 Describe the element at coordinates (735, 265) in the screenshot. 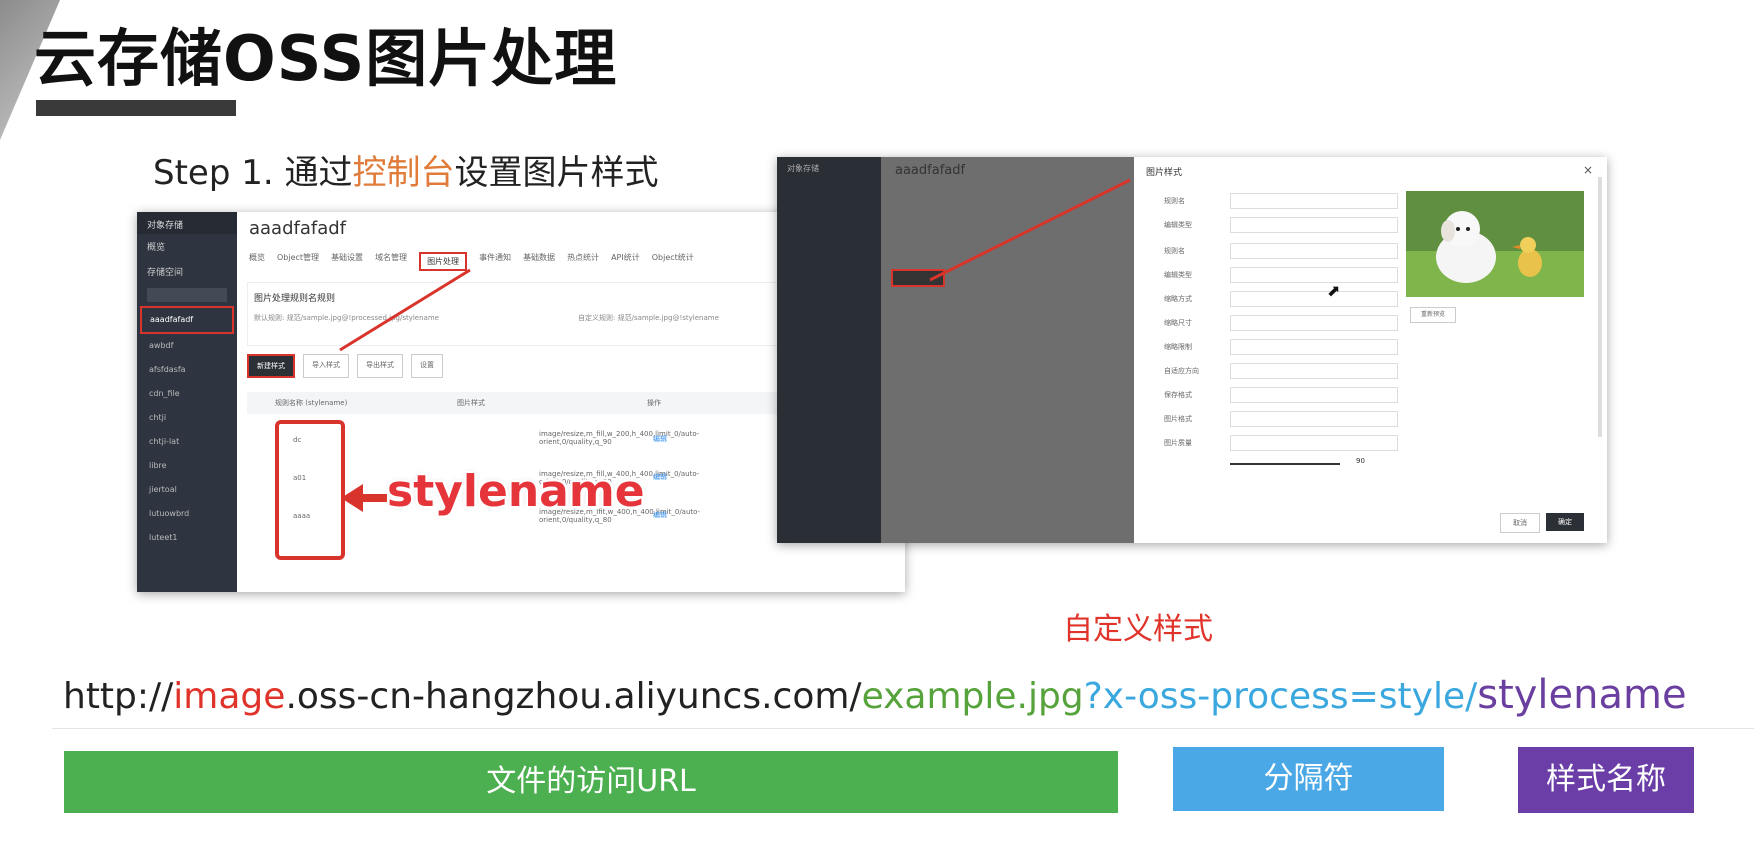

I see `annotation-lines` at that location.